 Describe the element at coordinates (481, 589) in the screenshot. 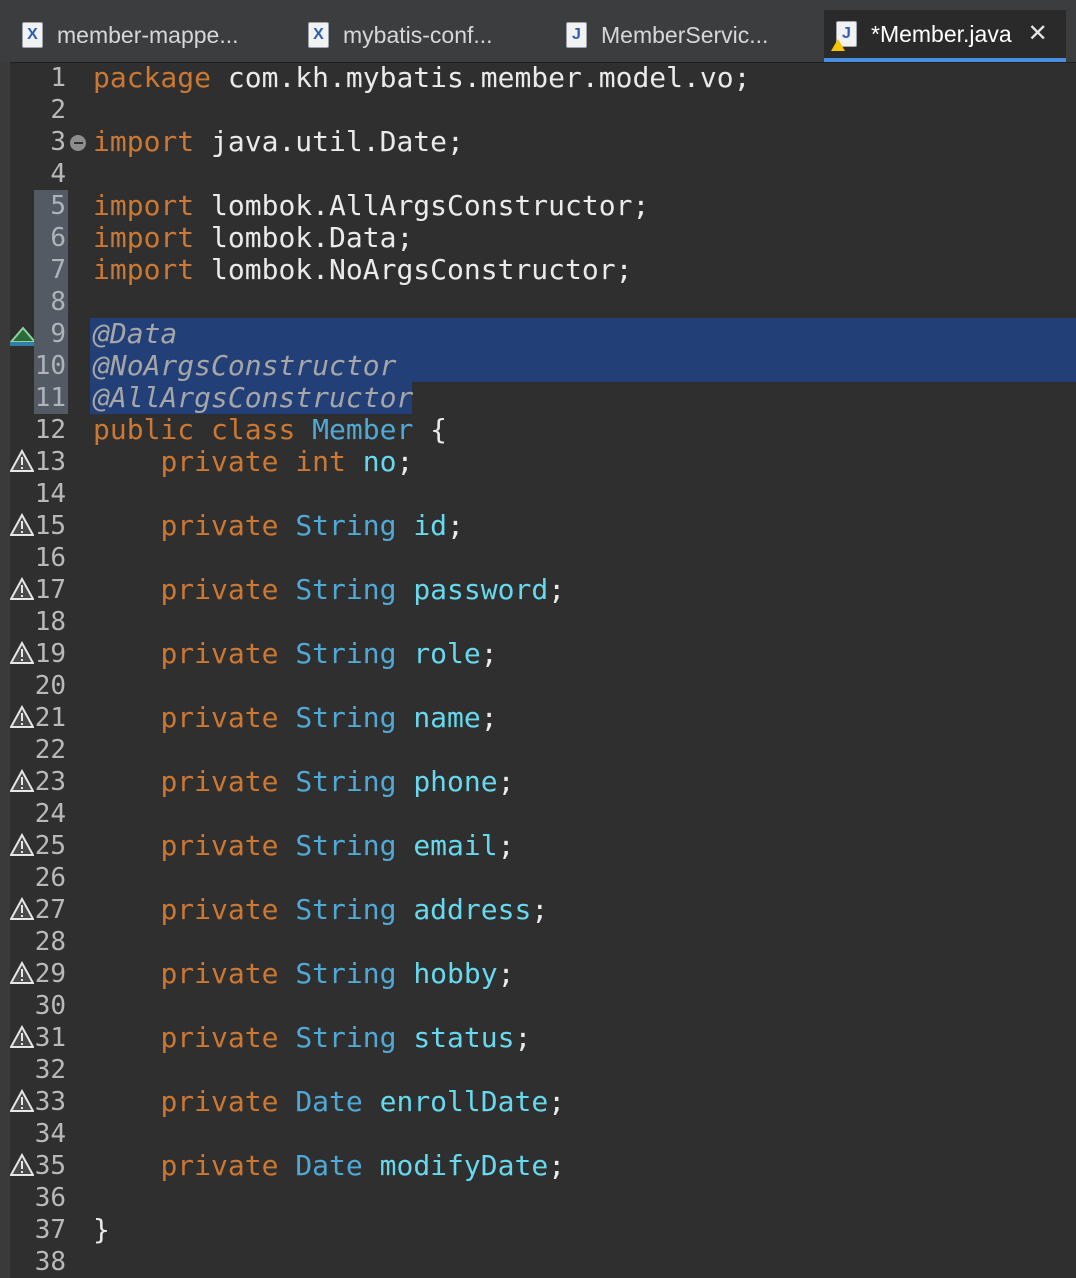

I see `field-name: password` at that location.